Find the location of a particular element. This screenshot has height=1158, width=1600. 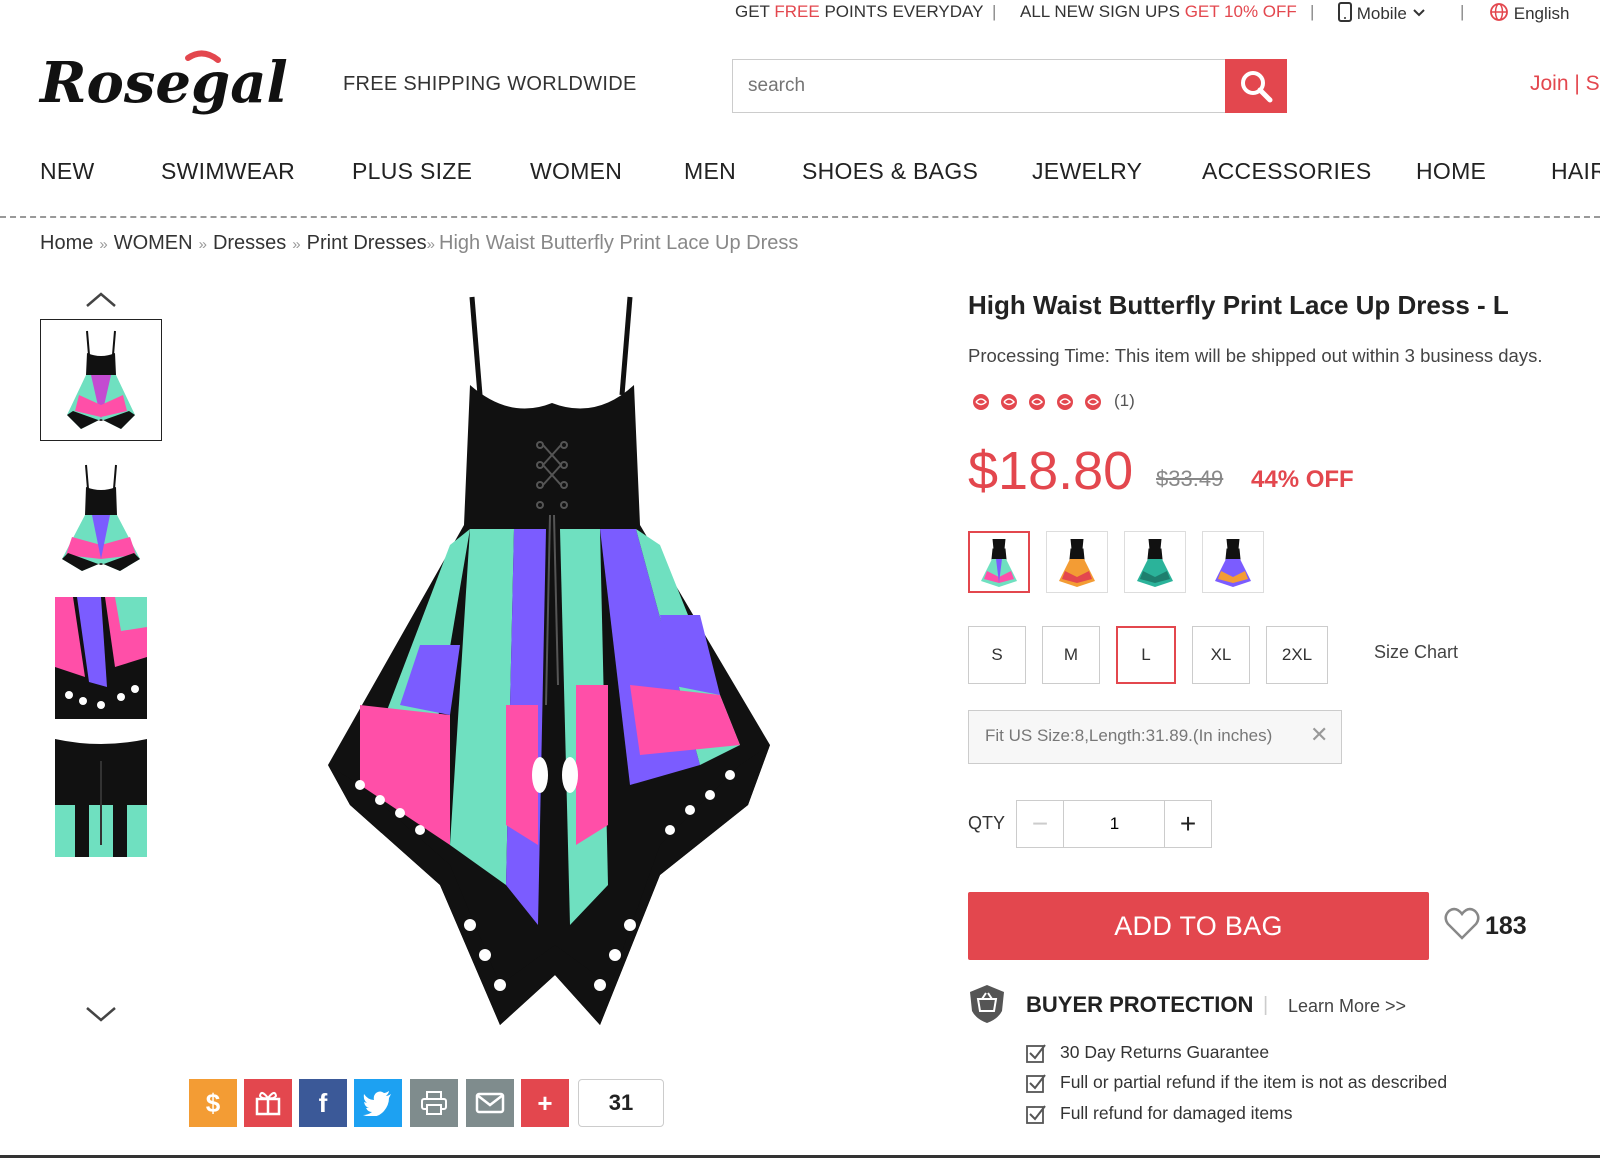

size-option-m: M is located at coordinates (1071, 655).